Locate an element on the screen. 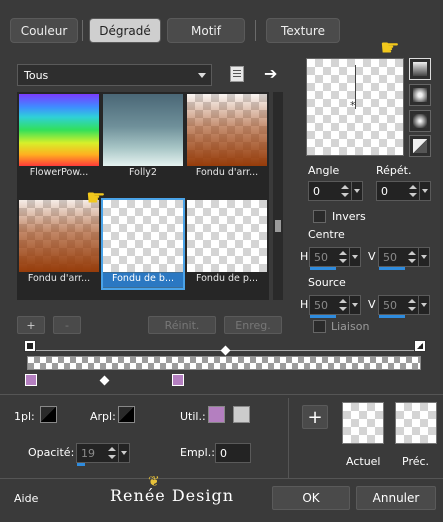  radial-style-button is located at coordinates (420, 121).